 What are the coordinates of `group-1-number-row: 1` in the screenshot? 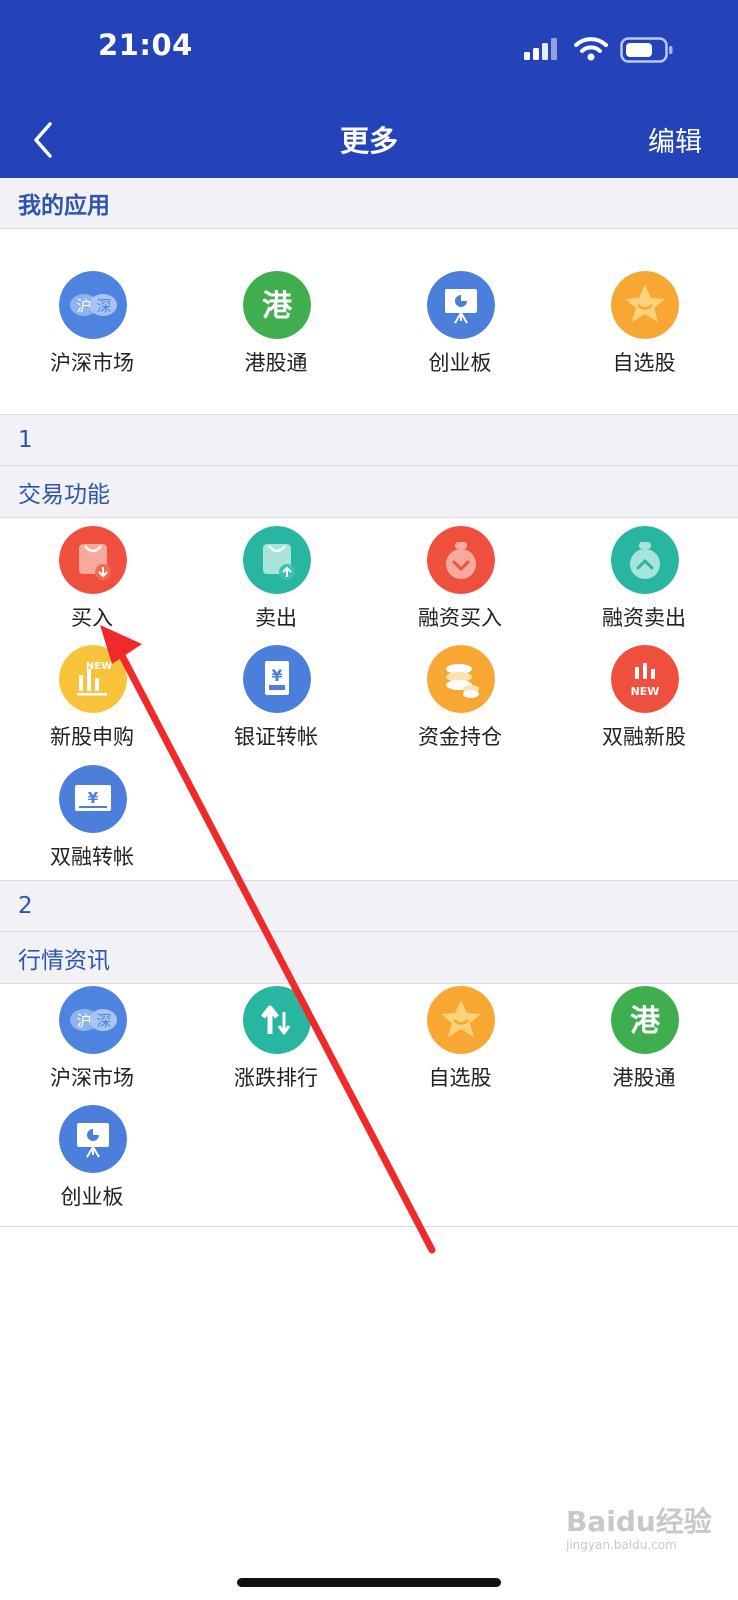 It's located at (369, 440).